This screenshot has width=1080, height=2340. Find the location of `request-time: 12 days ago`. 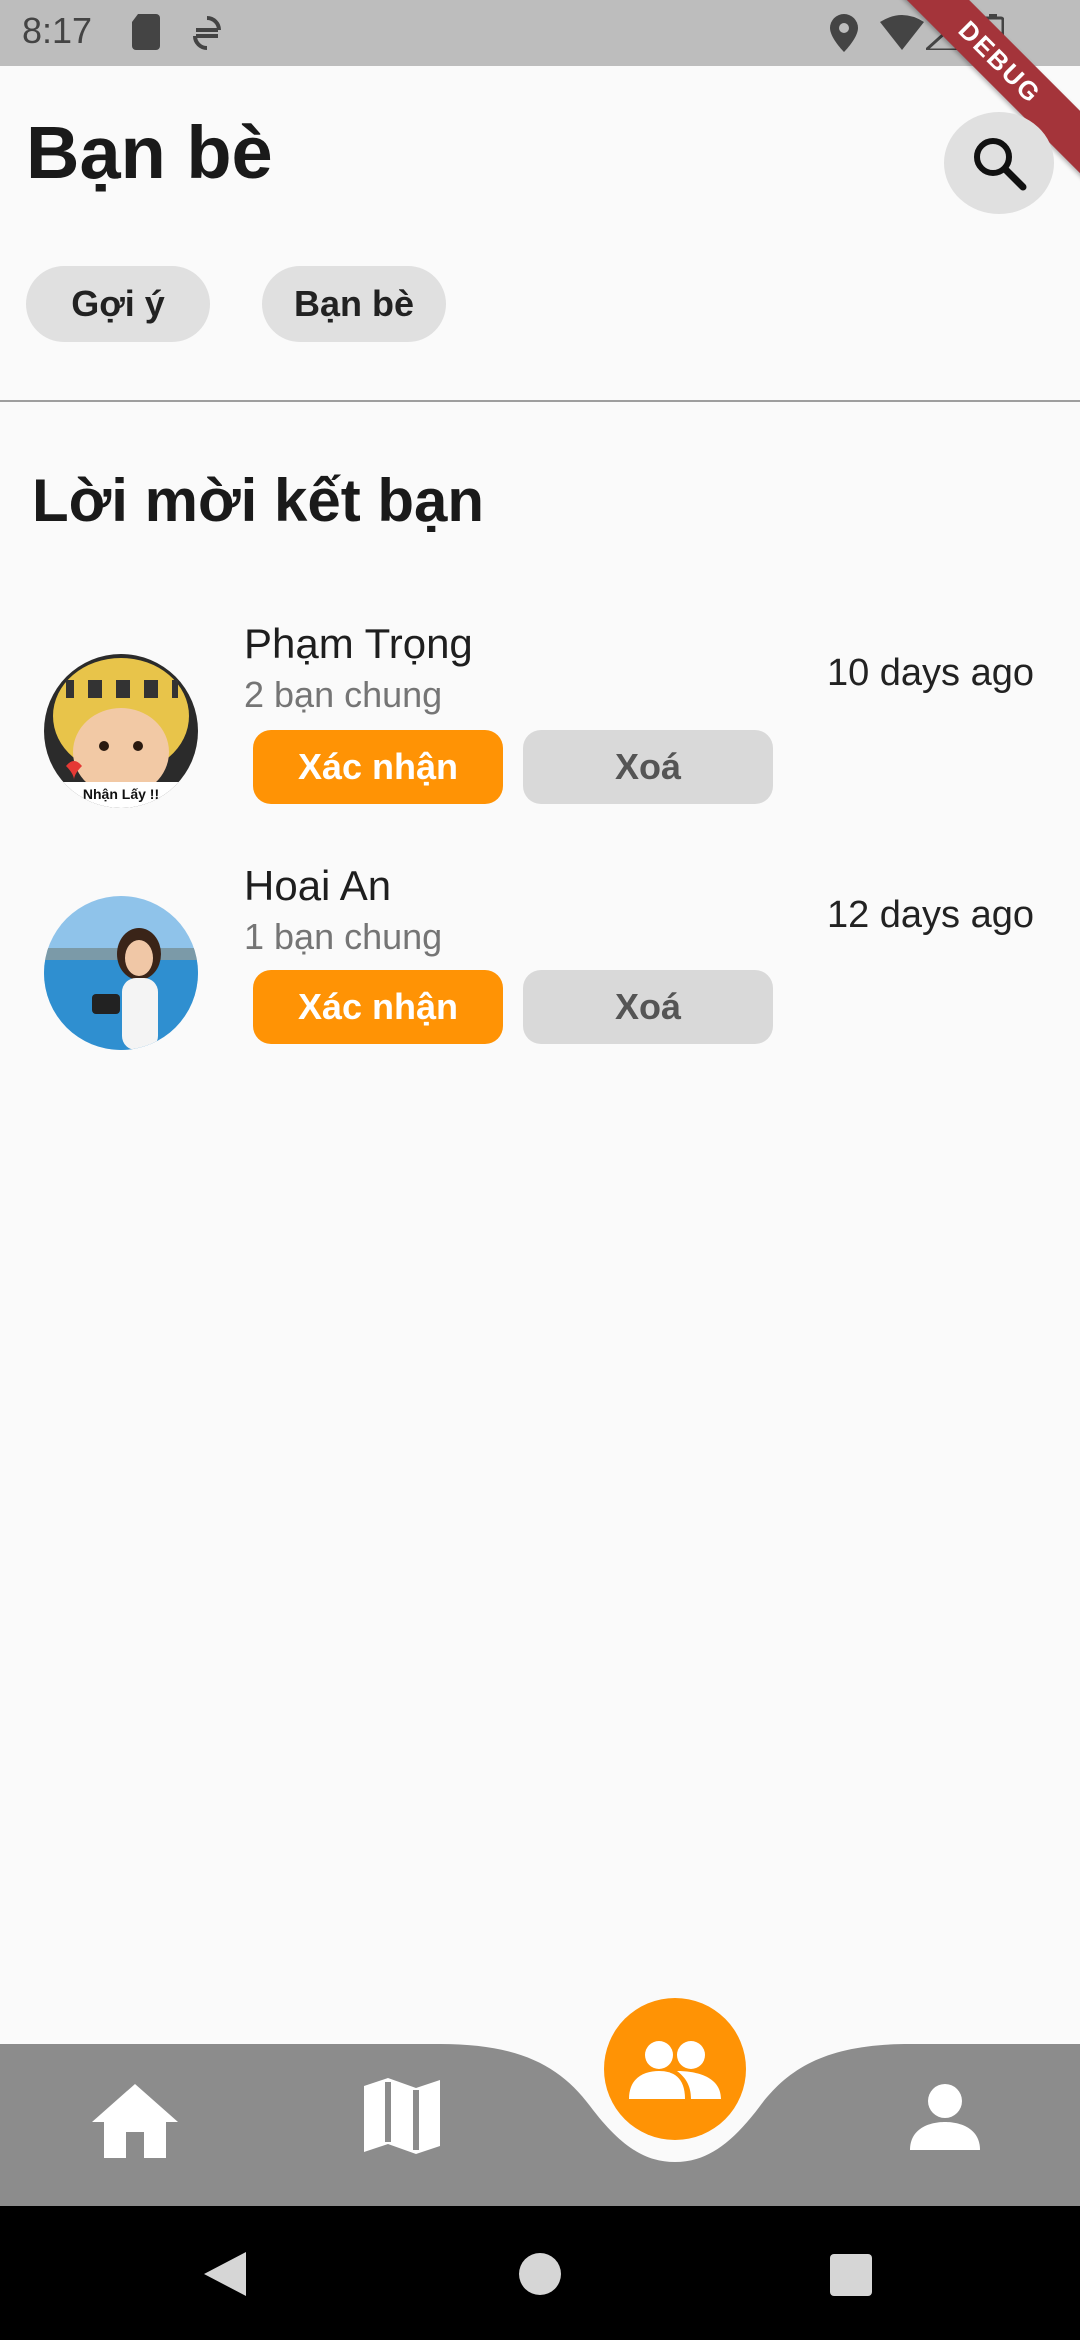

request-time: 12 days ago is located at coordinates (930, 915).